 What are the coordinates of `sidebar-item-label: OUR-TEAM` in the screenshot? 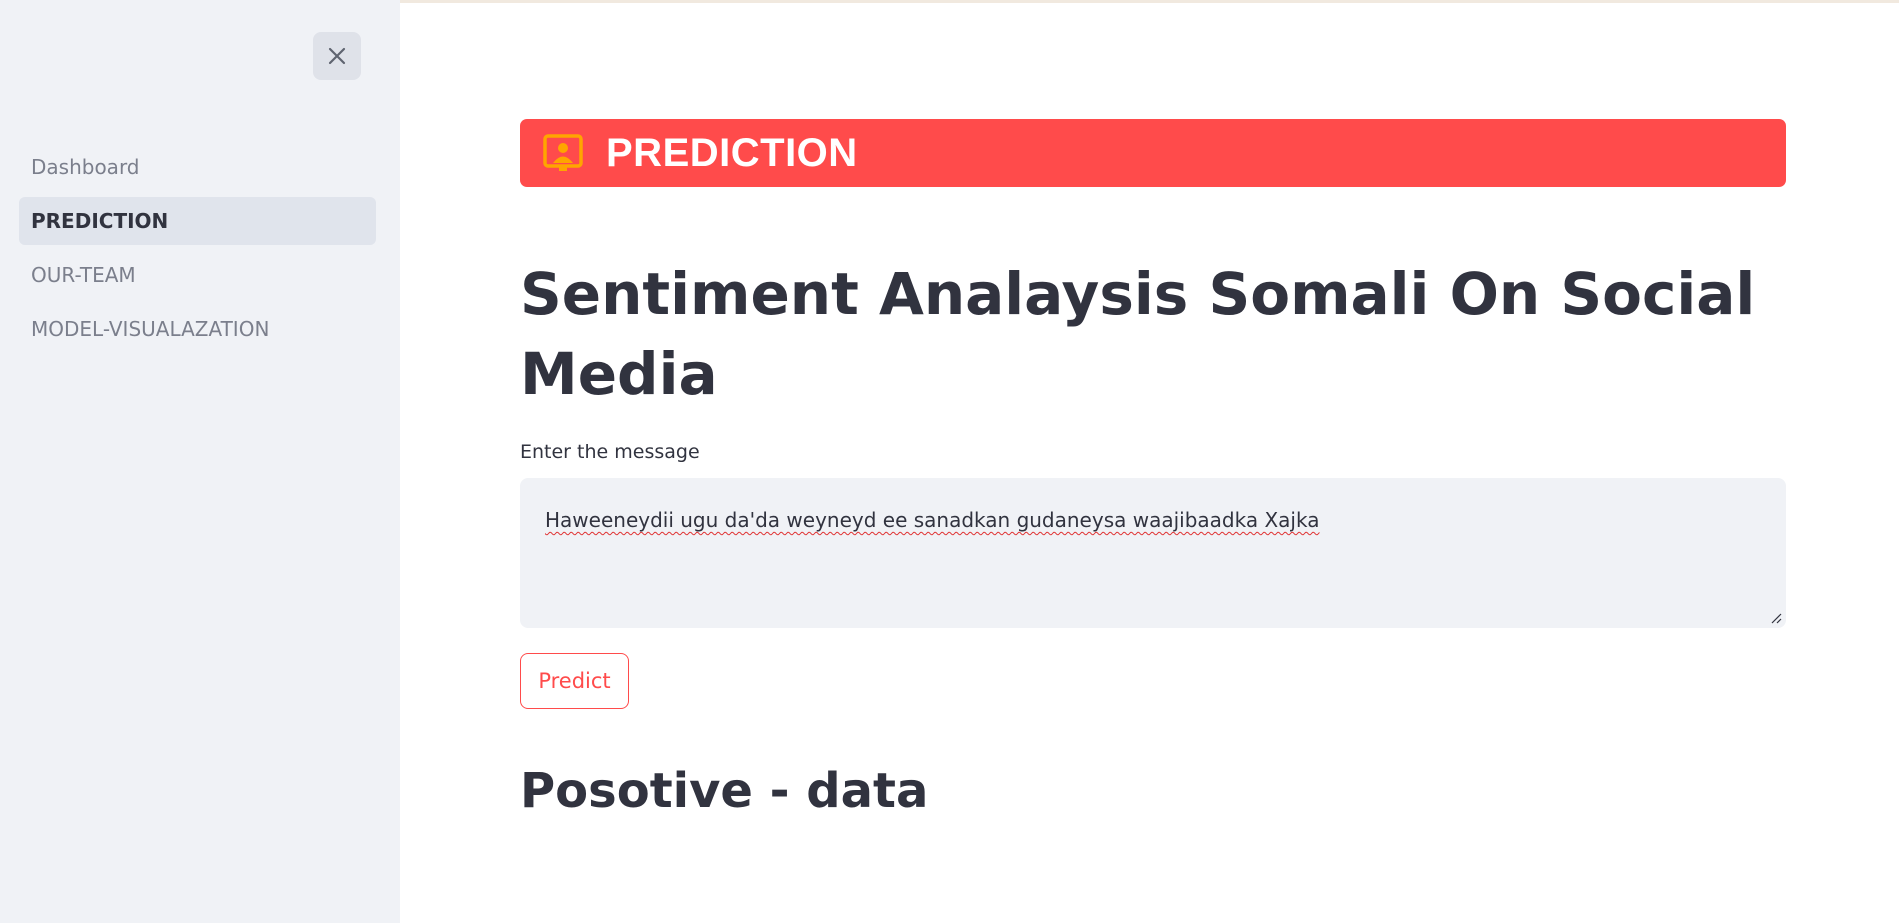 It's located at (83, 275).